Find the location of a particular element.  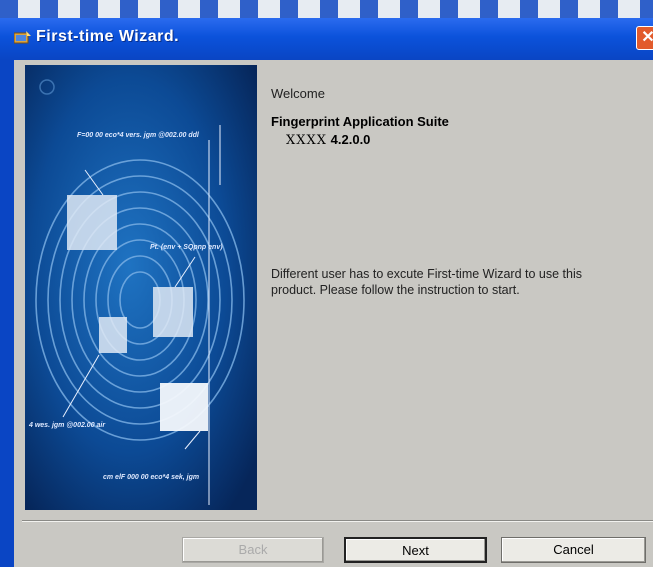

image-label-2: Pt. (env + SQpnp env) is located at coordinates (186, 247).